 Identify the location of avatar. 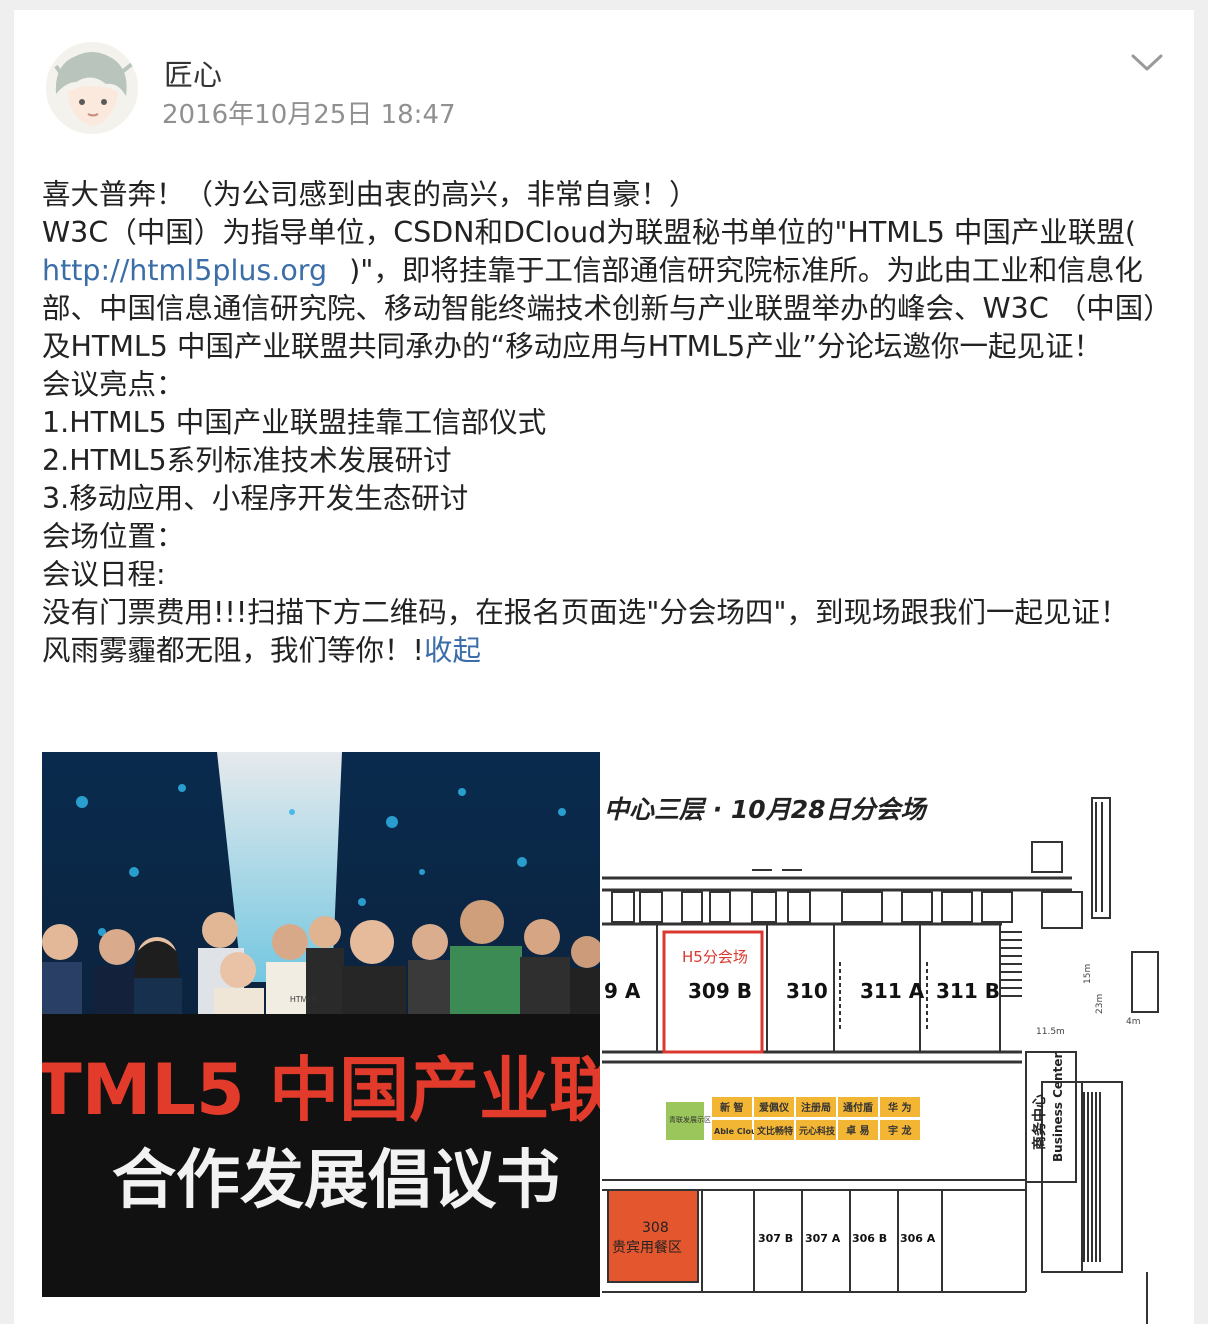
(92, 88).